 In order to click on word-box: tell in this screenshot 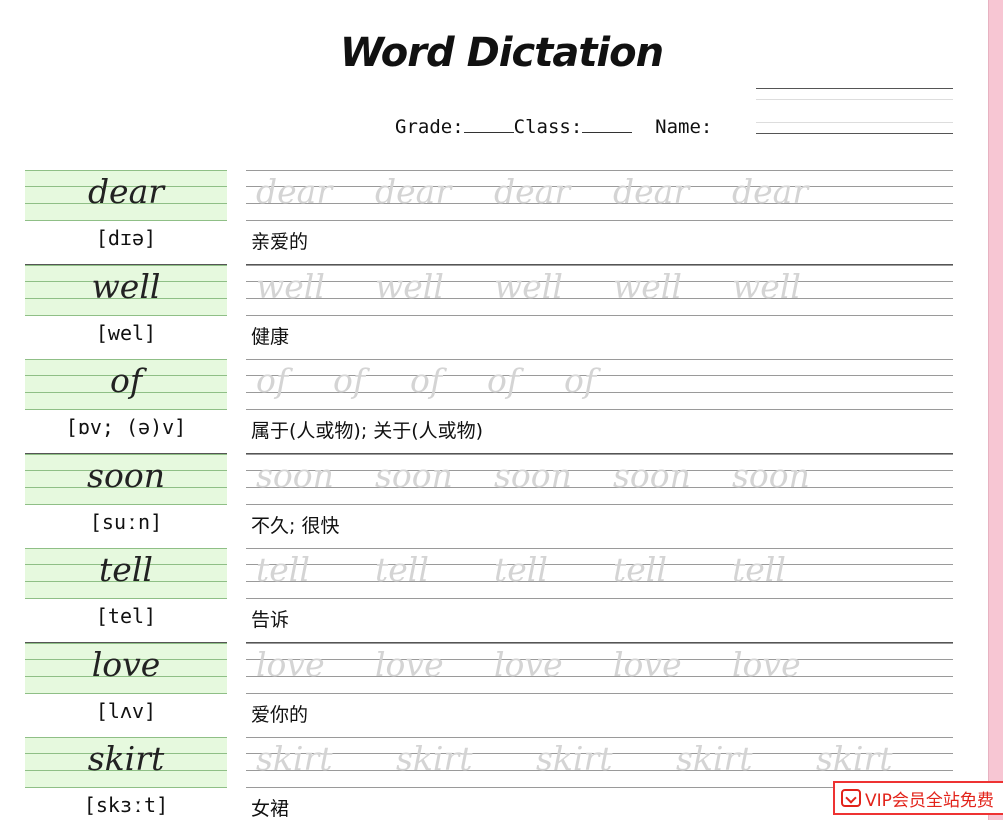, I will do `click(126, 573)`.